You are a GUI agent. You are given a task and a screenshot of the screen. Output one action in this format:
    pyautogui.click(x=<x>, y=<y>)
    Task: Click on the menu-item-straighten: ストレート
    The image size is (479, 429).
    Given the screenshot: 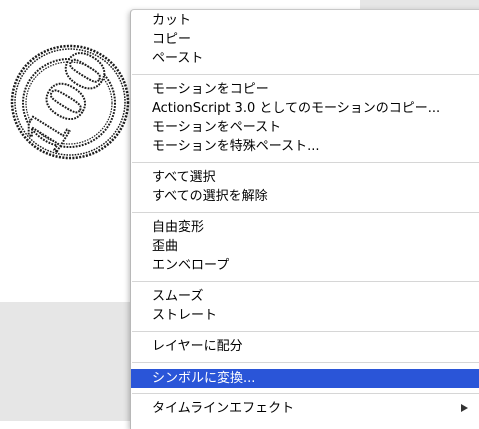 What is the action you would take?
    pyautogui.click(x=305, y=315)
    